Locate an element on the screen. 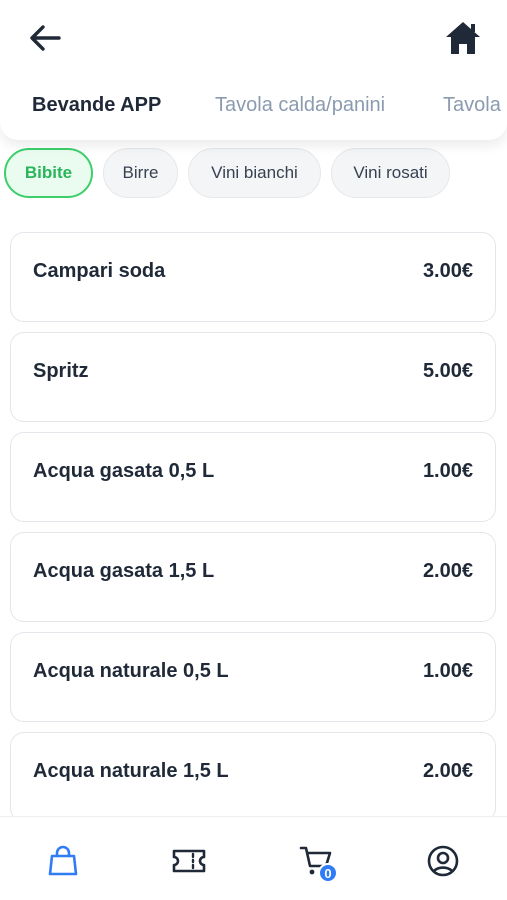 The width and height of the screenshot is (507, 900). list-item: Acqua naturale 1,5 L 2.00€ is located at coordinates (253, 777).